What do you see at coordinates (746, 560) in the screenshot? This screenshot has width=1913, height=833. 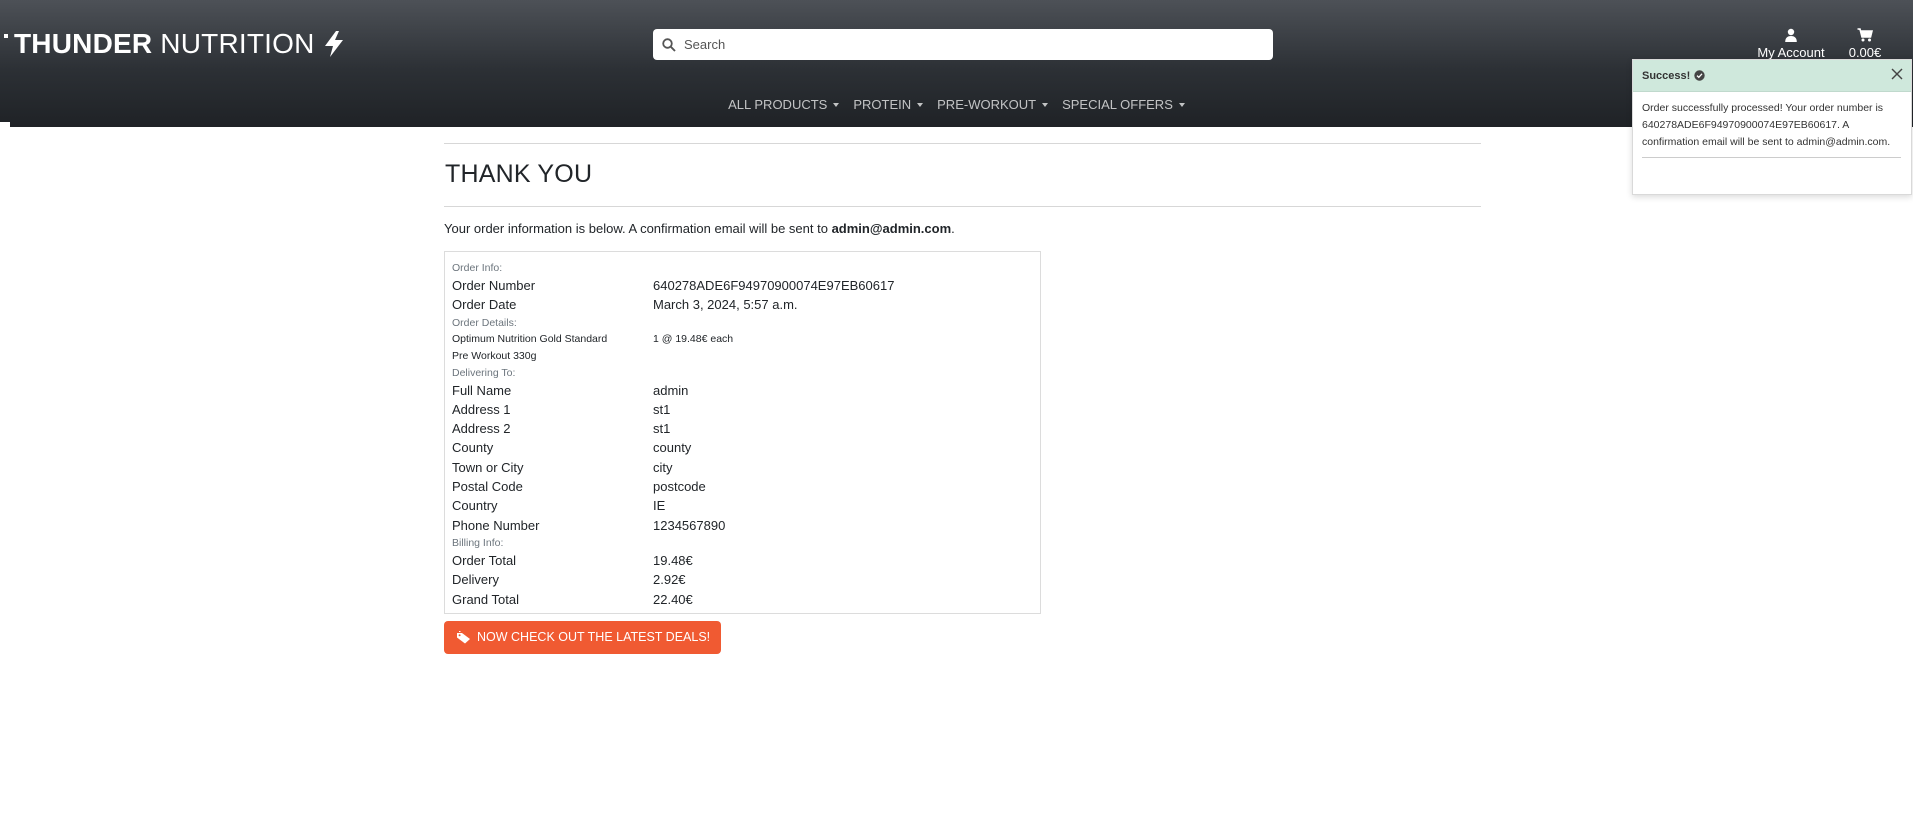 I see `billing-row: Order Total 19.48€` at bounding box center [746, 560].